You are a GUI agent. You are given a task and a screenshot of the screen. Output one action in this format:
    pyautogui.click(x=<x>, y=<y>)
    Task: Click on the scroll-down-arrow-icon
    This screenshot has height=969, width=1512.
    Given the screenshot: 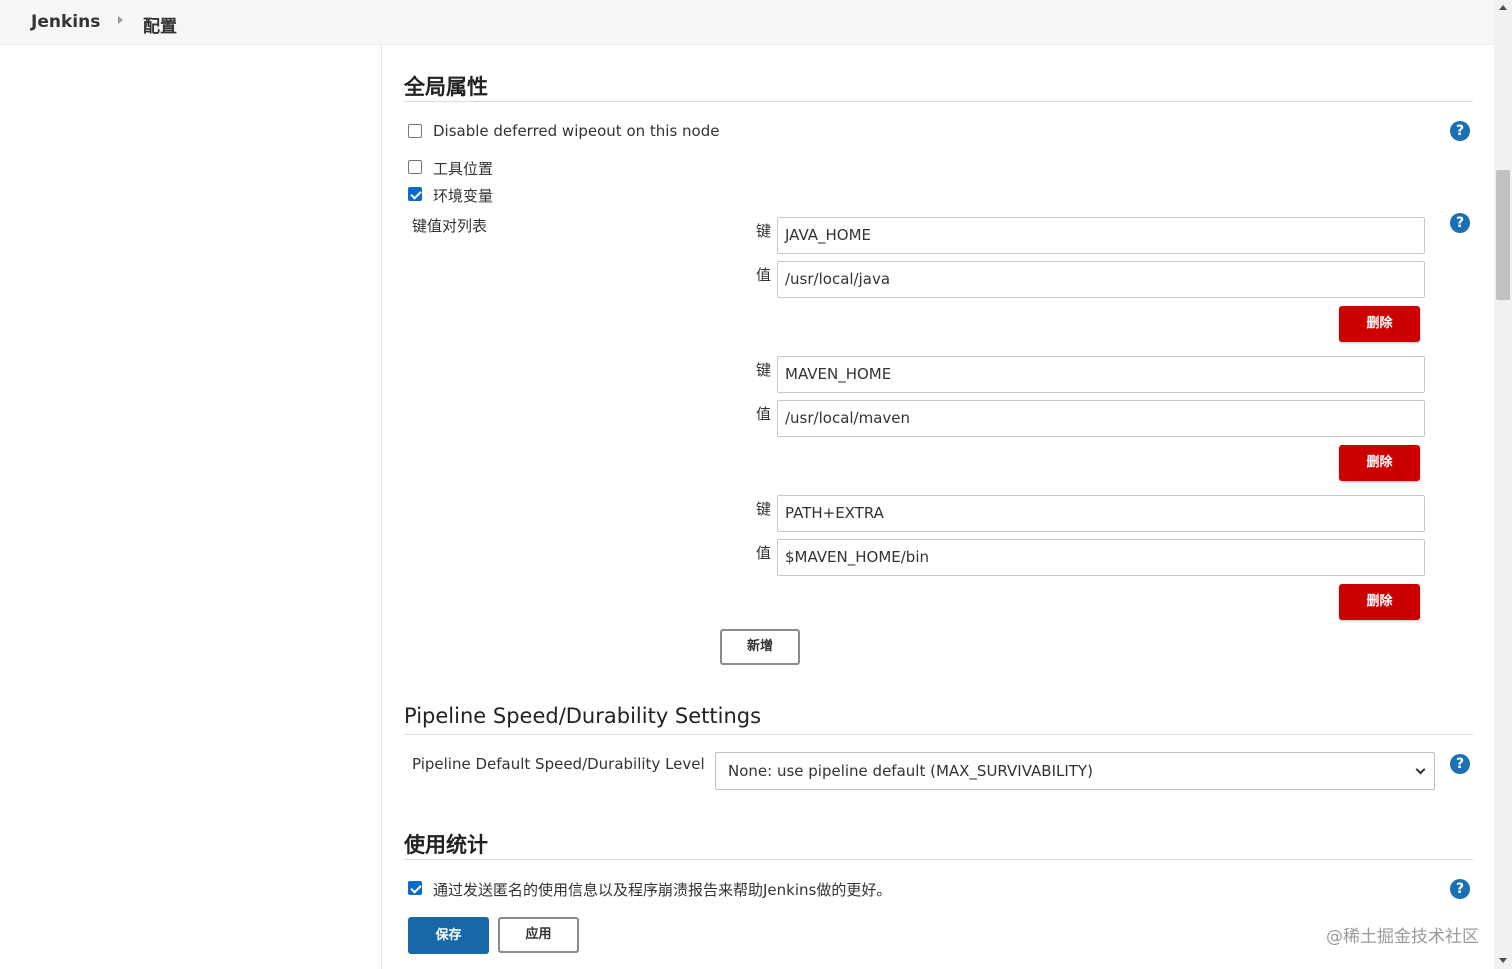 What is the action you would take?
    pyautogui.click(x=1503, y=960)
    